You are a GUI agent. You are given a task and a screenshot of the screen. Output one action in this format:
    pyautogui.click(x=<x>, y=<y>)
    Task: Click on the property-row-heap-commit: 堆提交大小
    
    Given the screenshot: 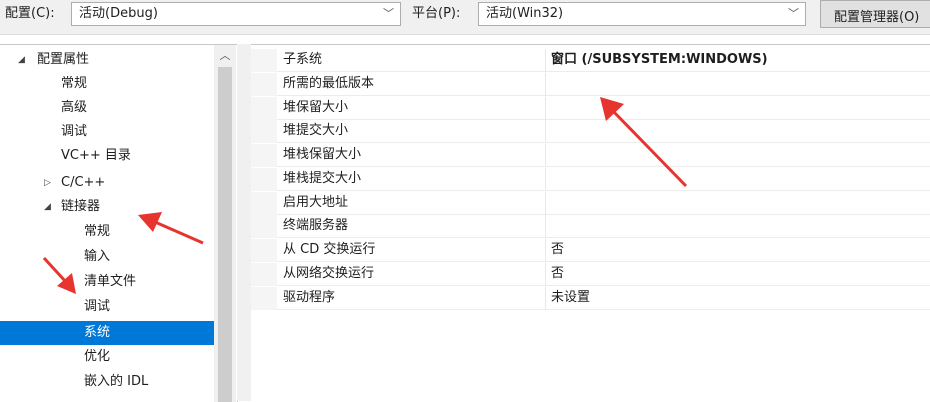 What is the action you would take?
    pyautogui.click(x=590, y=131)
    